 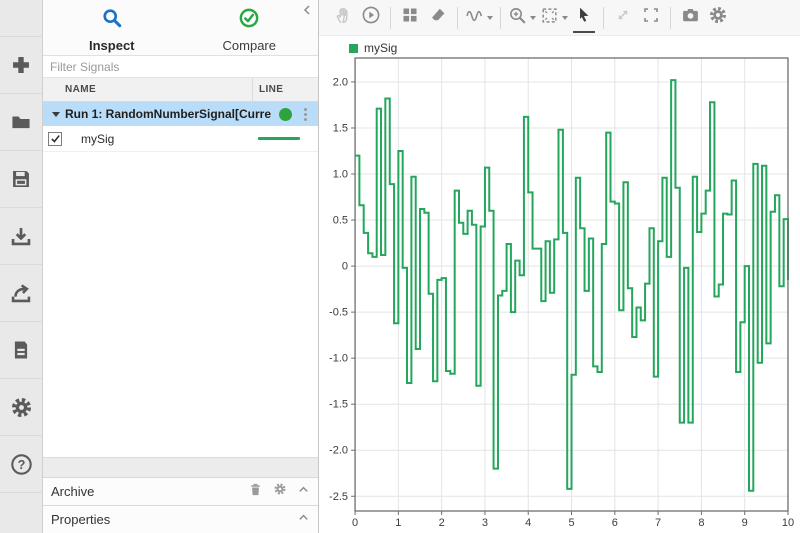 I want to click on snapshot-button, so click(x=690, y=18).